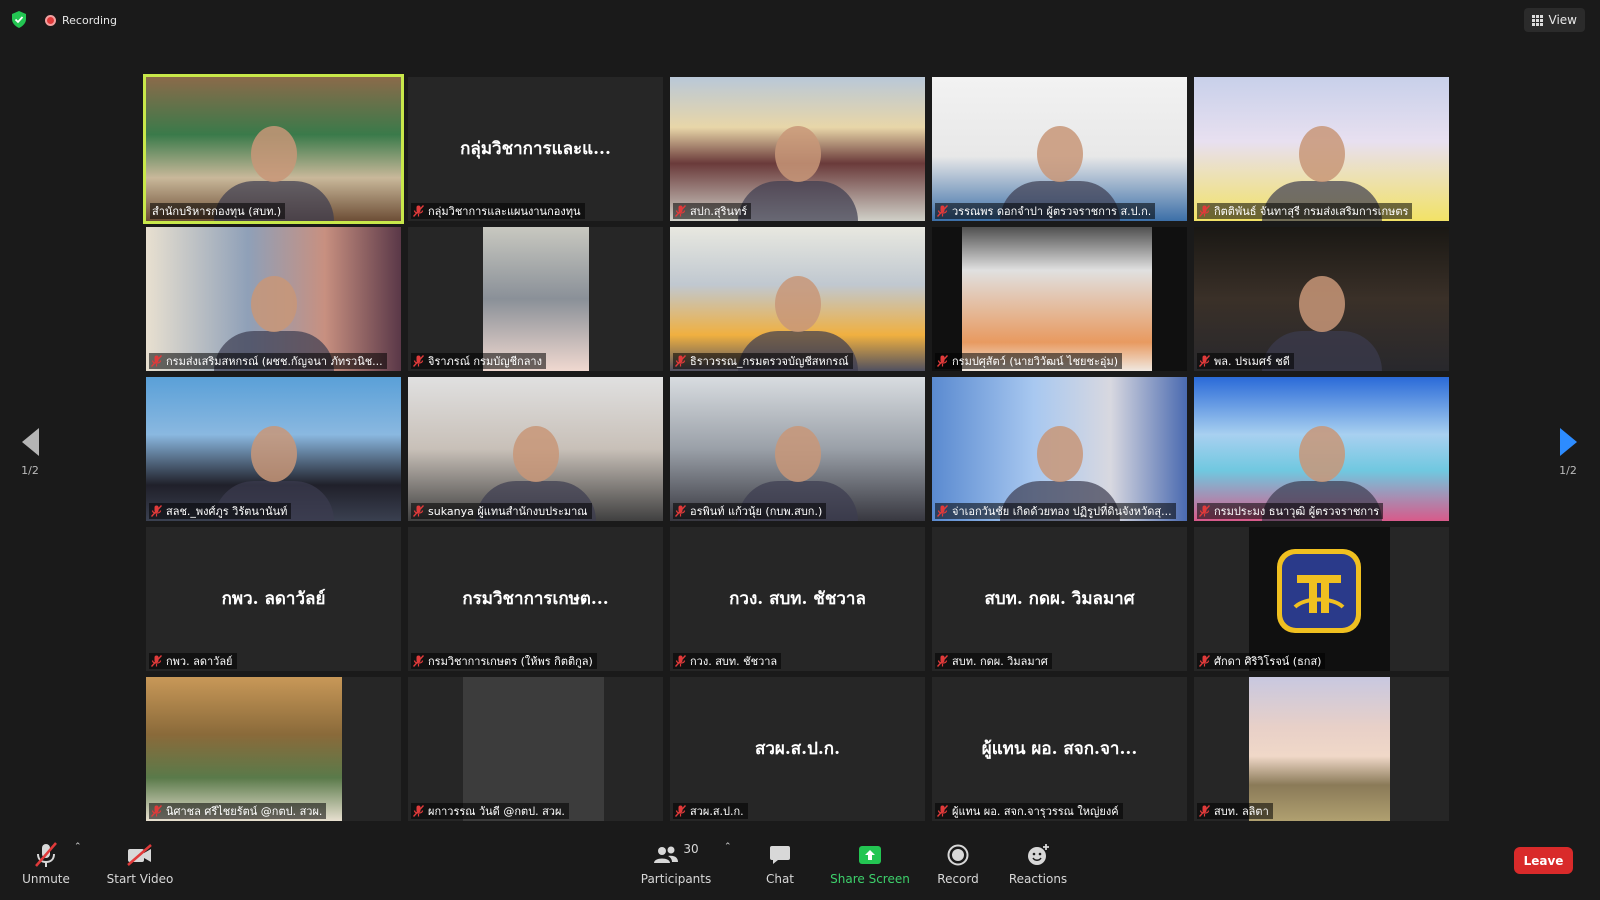  I want to click on share-screen-button: Share Screen, so click(870, 864).